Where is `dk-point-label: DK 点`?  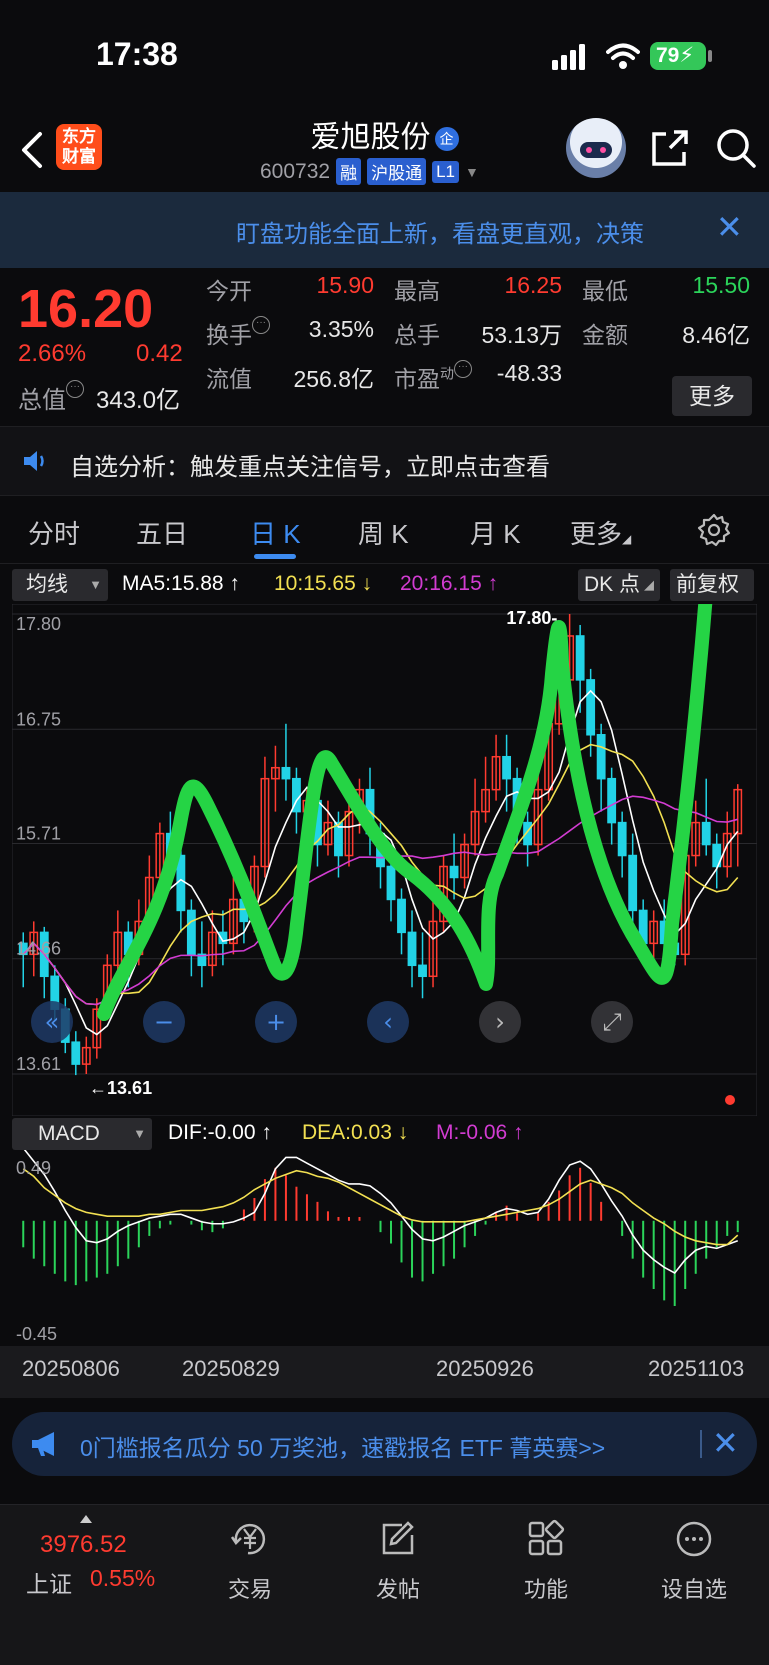
dk-point-label: DK 点 is located at coordinates (612, 584).